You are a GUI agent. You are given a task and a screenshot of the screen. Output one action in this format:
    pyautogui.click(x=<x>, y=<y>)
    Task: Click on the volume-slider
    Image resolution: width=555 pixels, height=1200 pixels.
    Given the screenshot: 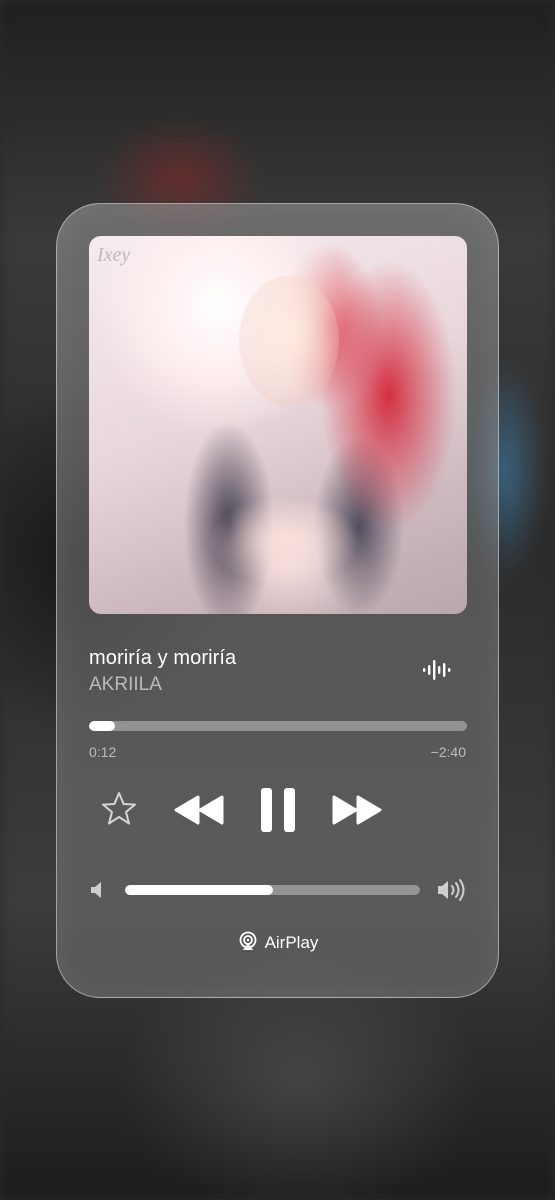 What is the action you would take?
    pyautogui.click(x=272, y=890)
    